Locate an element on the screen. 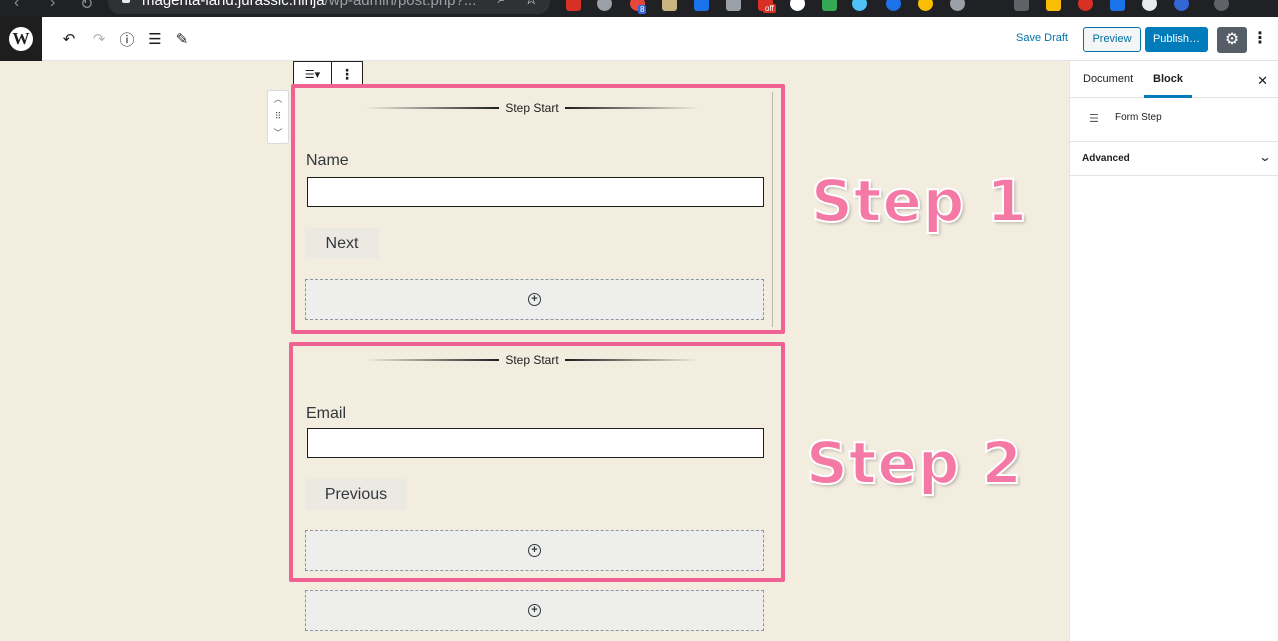 The width and height of the screenshot is (1278, 641). block-mover: ︿ ⠿ ﹀ is located at coordinates (278, 117).